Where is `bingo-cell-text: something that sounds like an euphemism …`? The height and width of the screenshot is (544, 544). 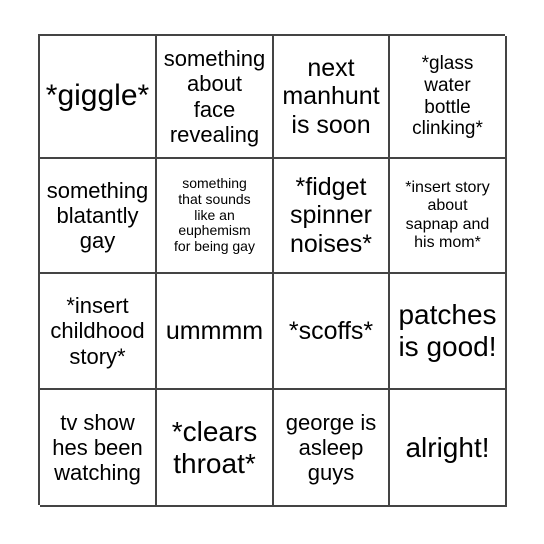
bingo-cell-text: something that sounds like an euphemism … is located at coordinates (214, 214).